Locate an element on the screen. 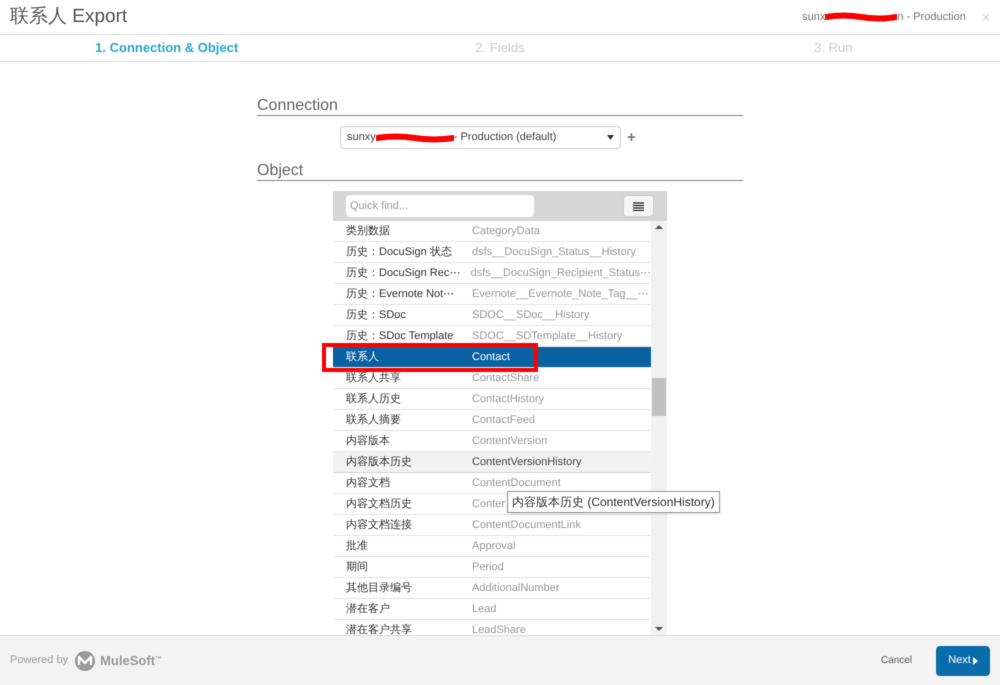  connection-select: sunxy - Production (default) is located at coordinates (480, 137).